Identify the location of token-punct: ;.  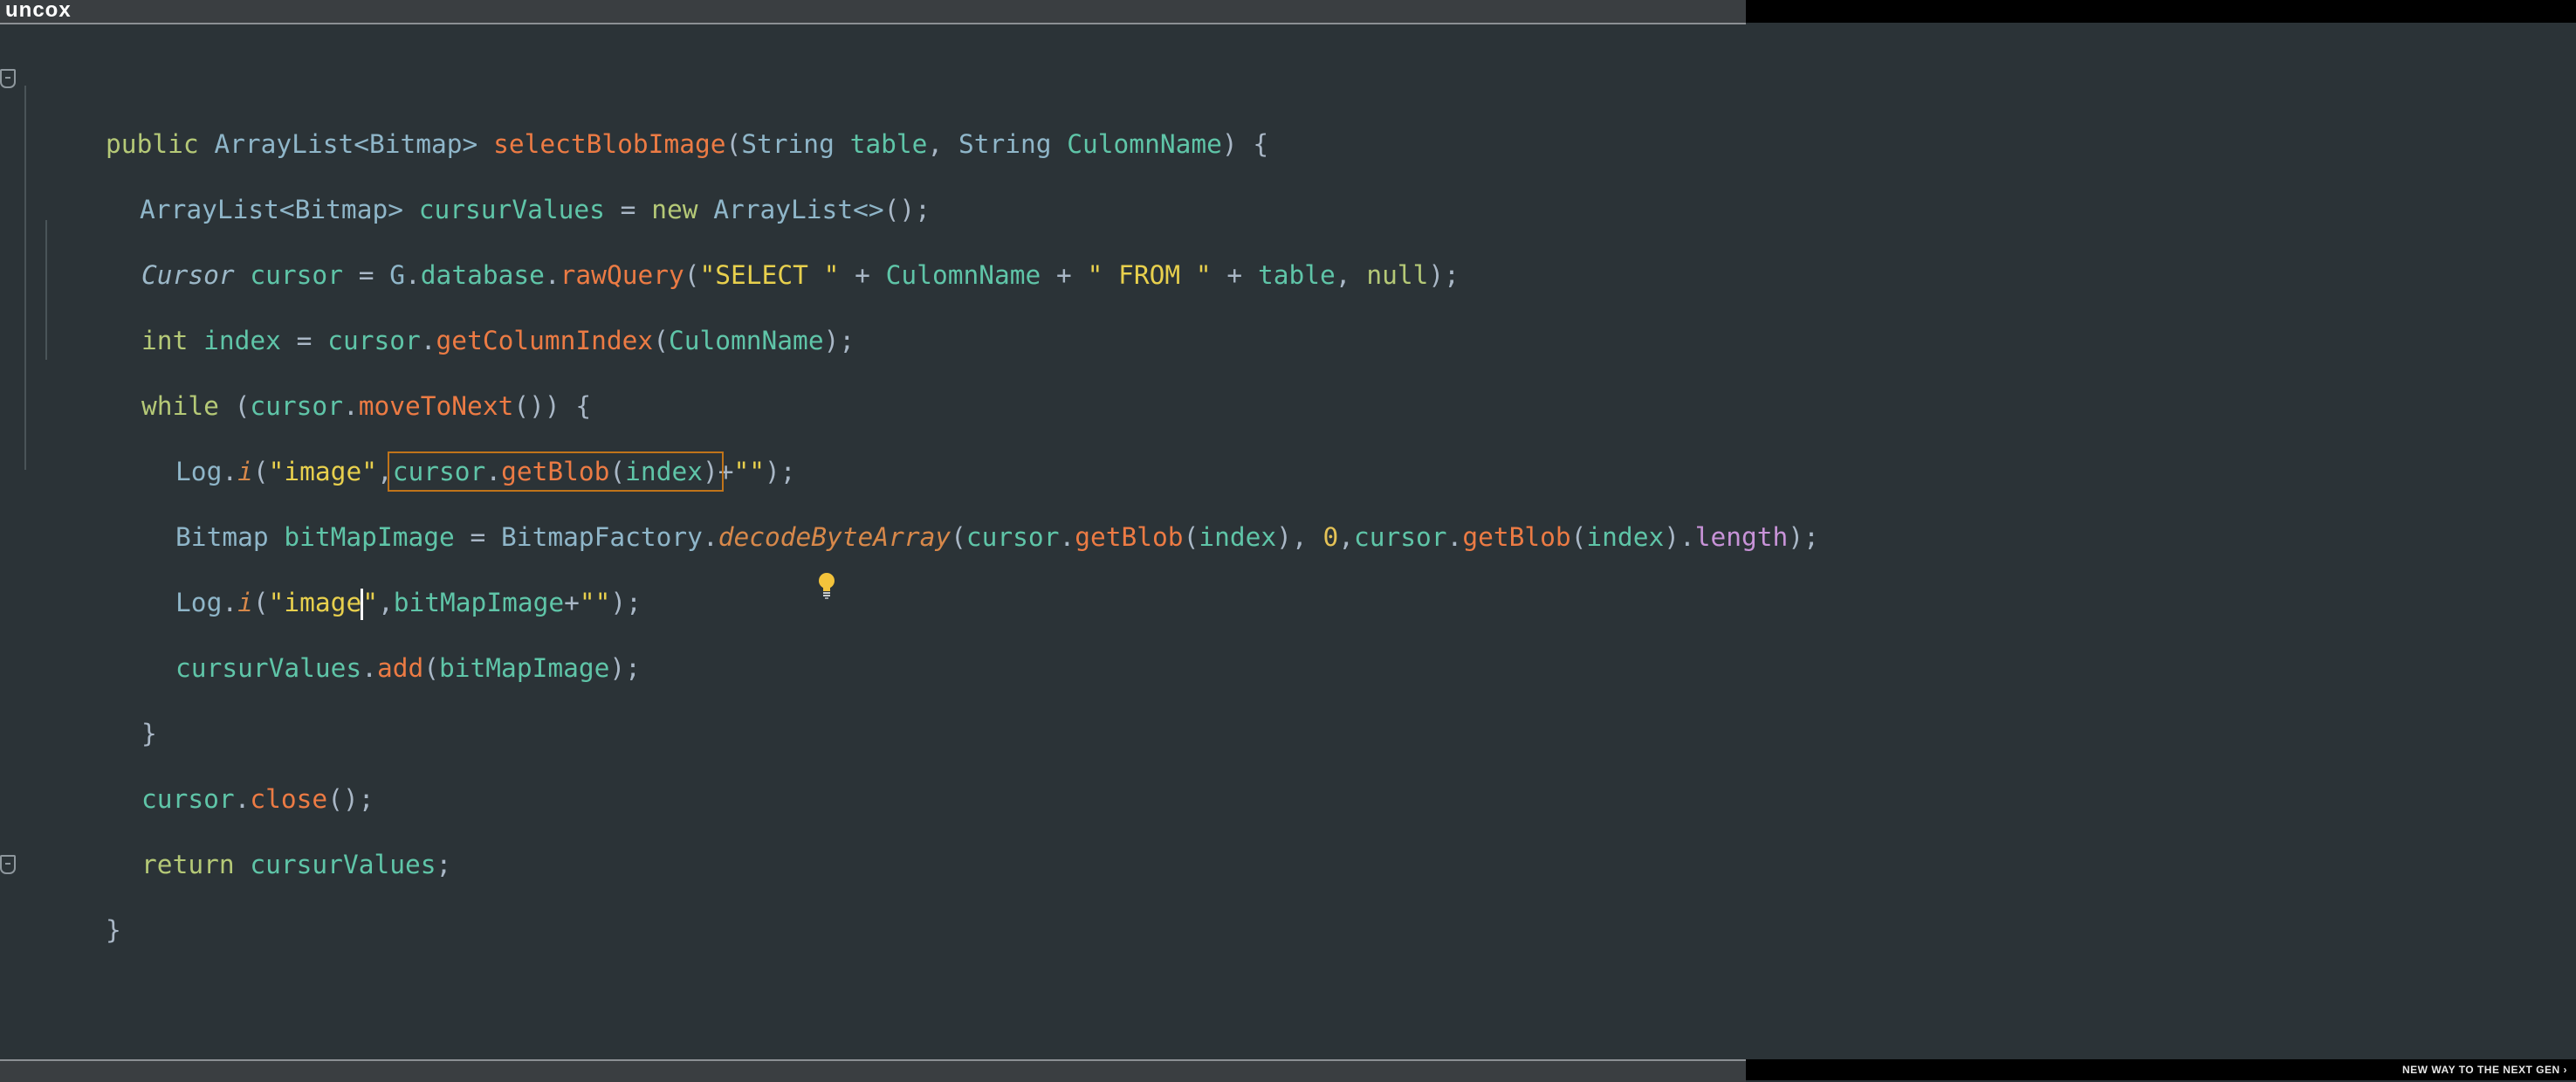
(444, 864).